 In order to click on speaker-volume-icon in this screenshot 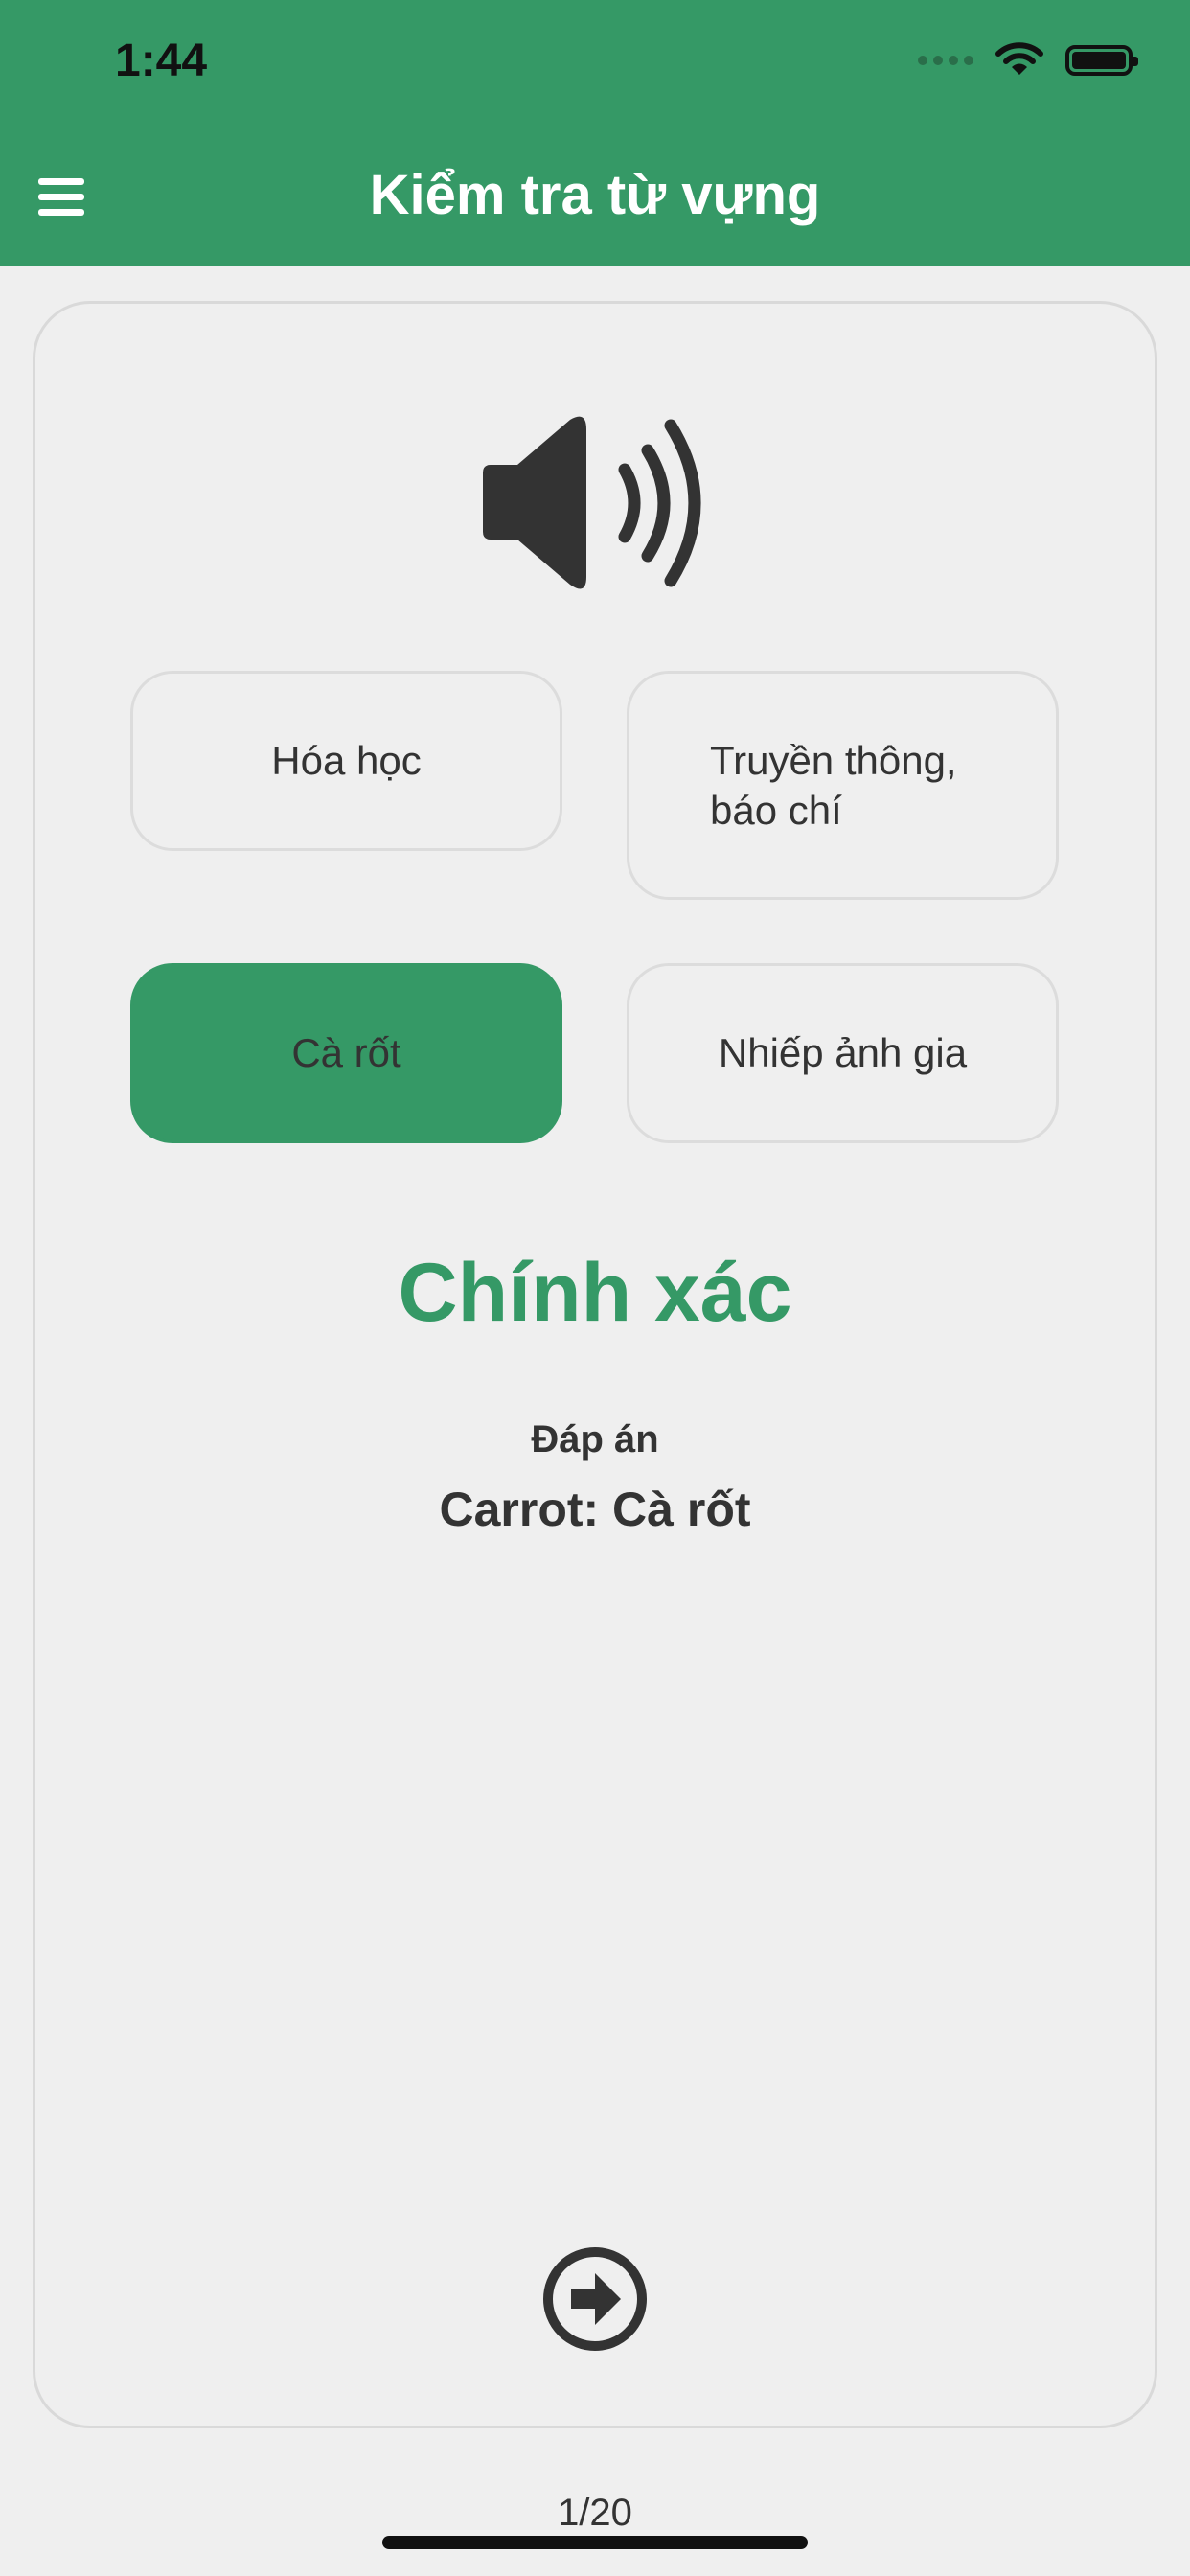, I will do `click(594, 503)`.